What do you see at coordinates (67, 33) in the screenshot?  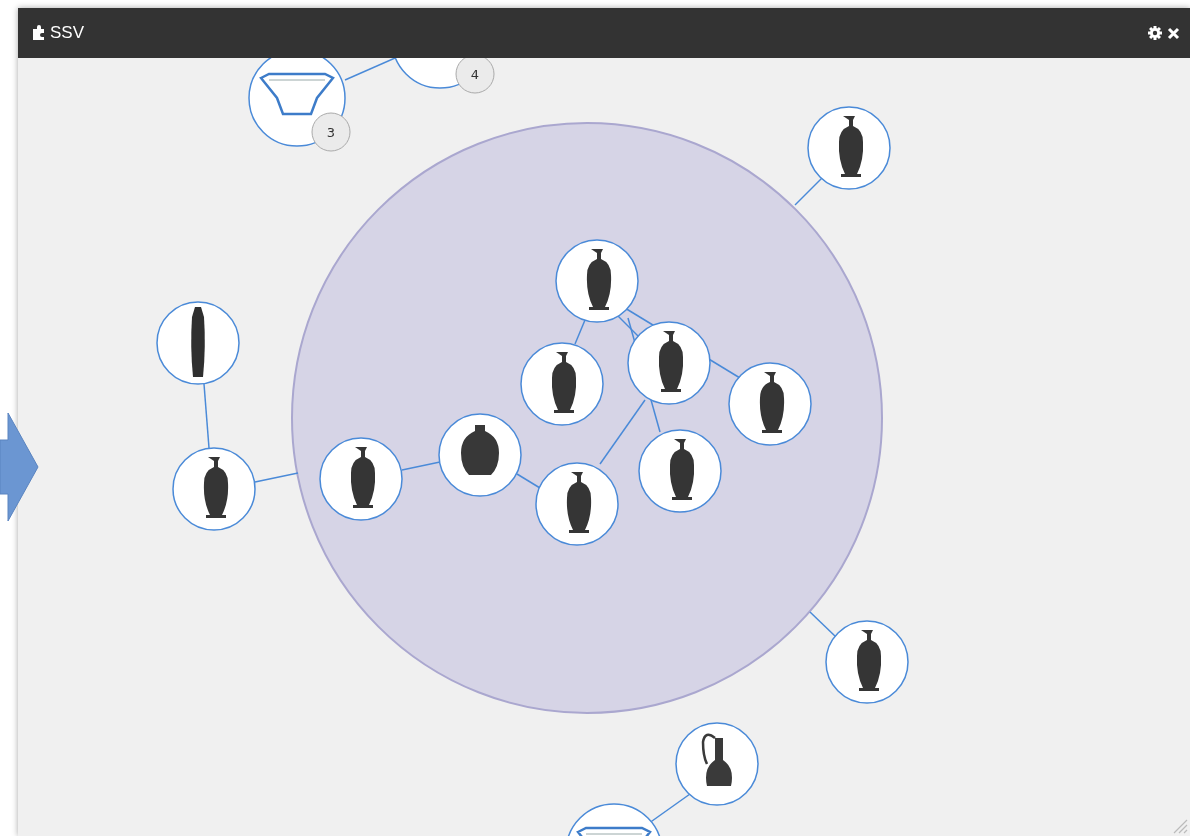 I see `window-title: SSV` at bounding box center [67, 33].